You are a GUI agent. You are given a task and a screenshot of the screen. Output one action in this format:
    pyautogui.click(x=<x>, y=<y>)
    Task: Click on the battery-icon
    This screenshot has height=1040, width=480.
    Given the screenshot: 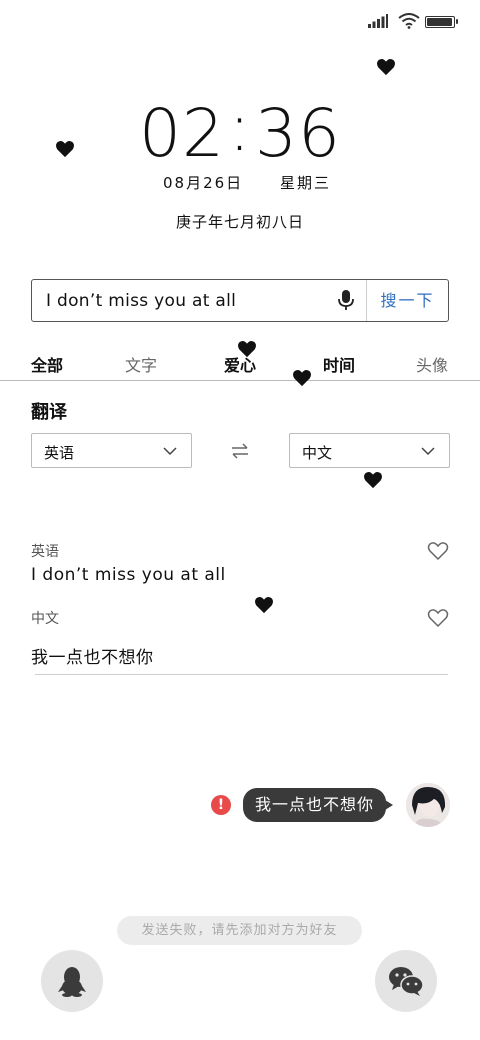 What is the action you would take?
    pyautogui.click(x=441, y=22)
    